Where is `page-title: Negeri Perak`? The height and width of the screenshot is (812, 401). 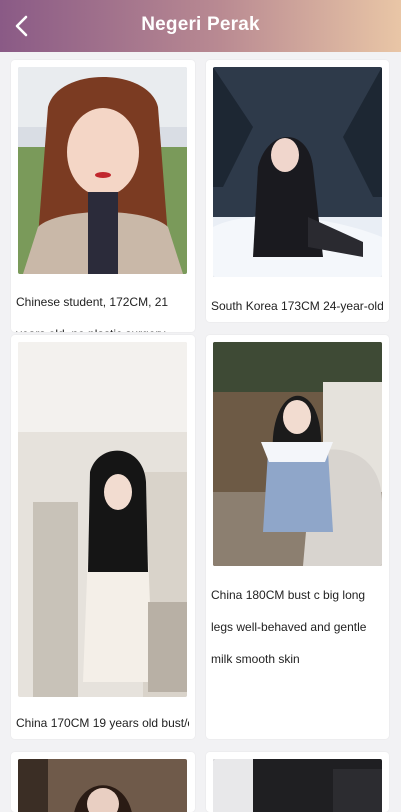 page-title: Negeri Perak is located at coordinates (200, 24).